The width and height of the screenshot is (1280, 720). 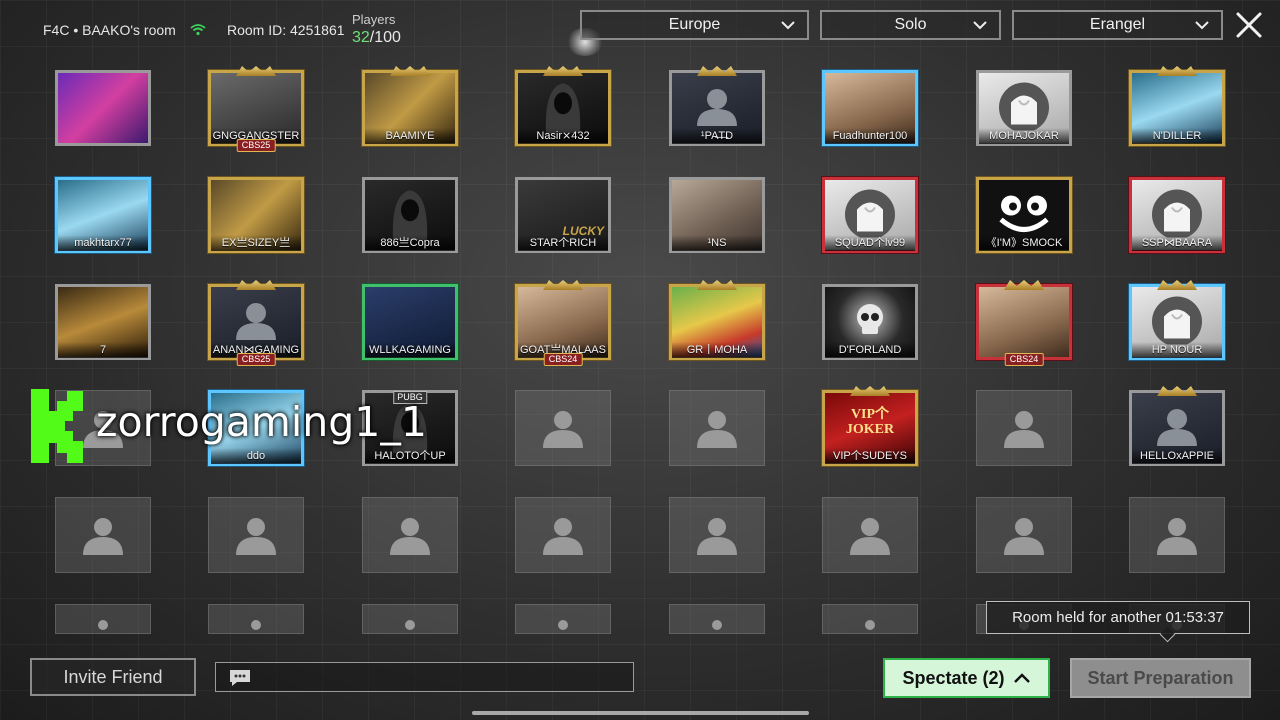 I want to click on player-slot: EX亗SIZEY亗, so click(x=256, y=215).